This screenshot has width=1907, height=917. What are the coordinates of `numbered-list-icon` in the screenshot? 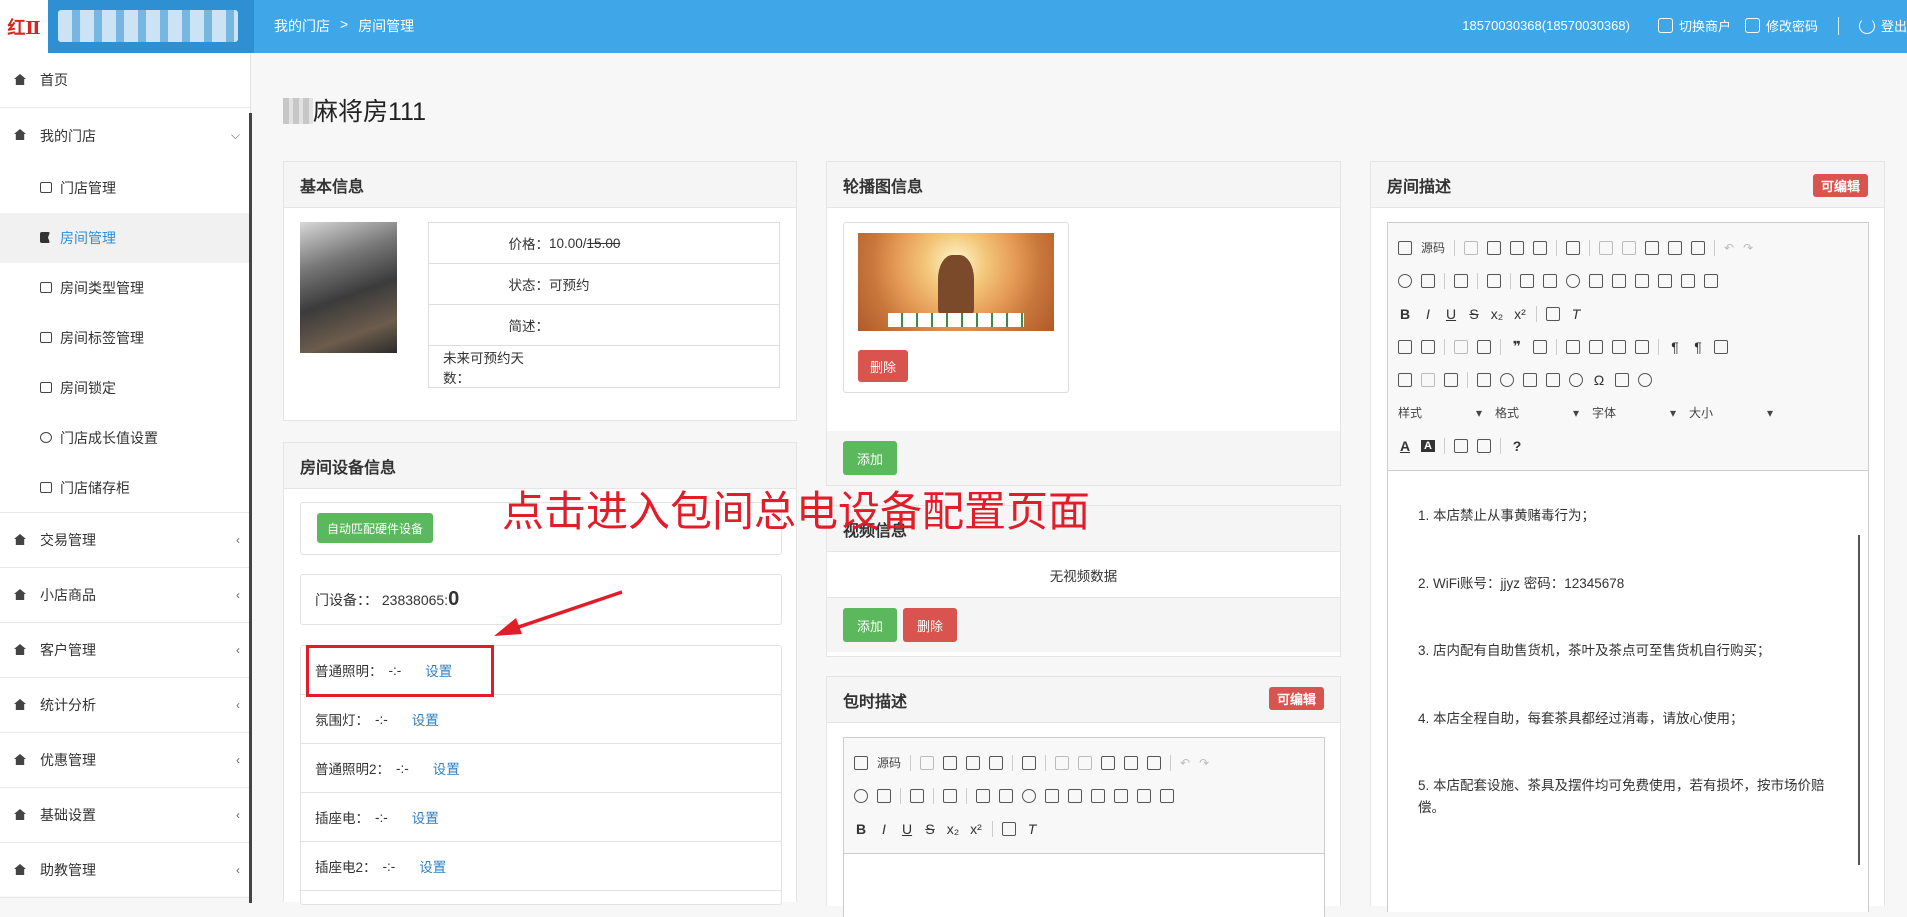 It's located at (1405, 346).